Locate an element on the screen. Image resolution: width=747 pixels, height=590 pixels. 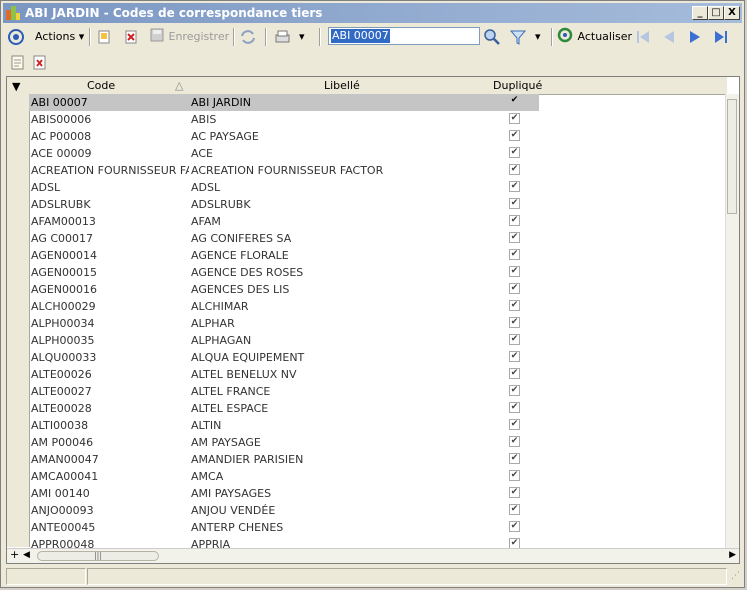
cell-code: ALTE00027 is located at coordinates (61, 391).